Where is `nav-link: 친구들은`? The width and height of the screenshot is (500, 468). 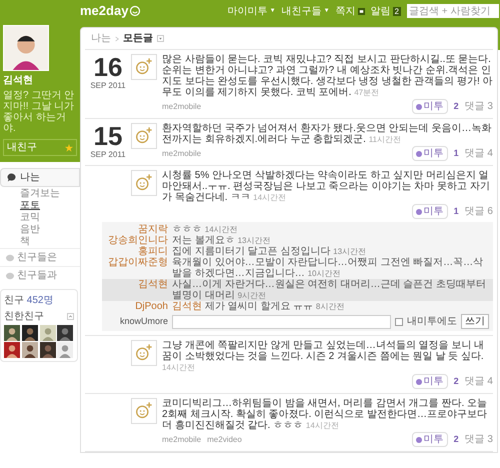
nav-link: 친구들은 is located at coordinates (37, 257).